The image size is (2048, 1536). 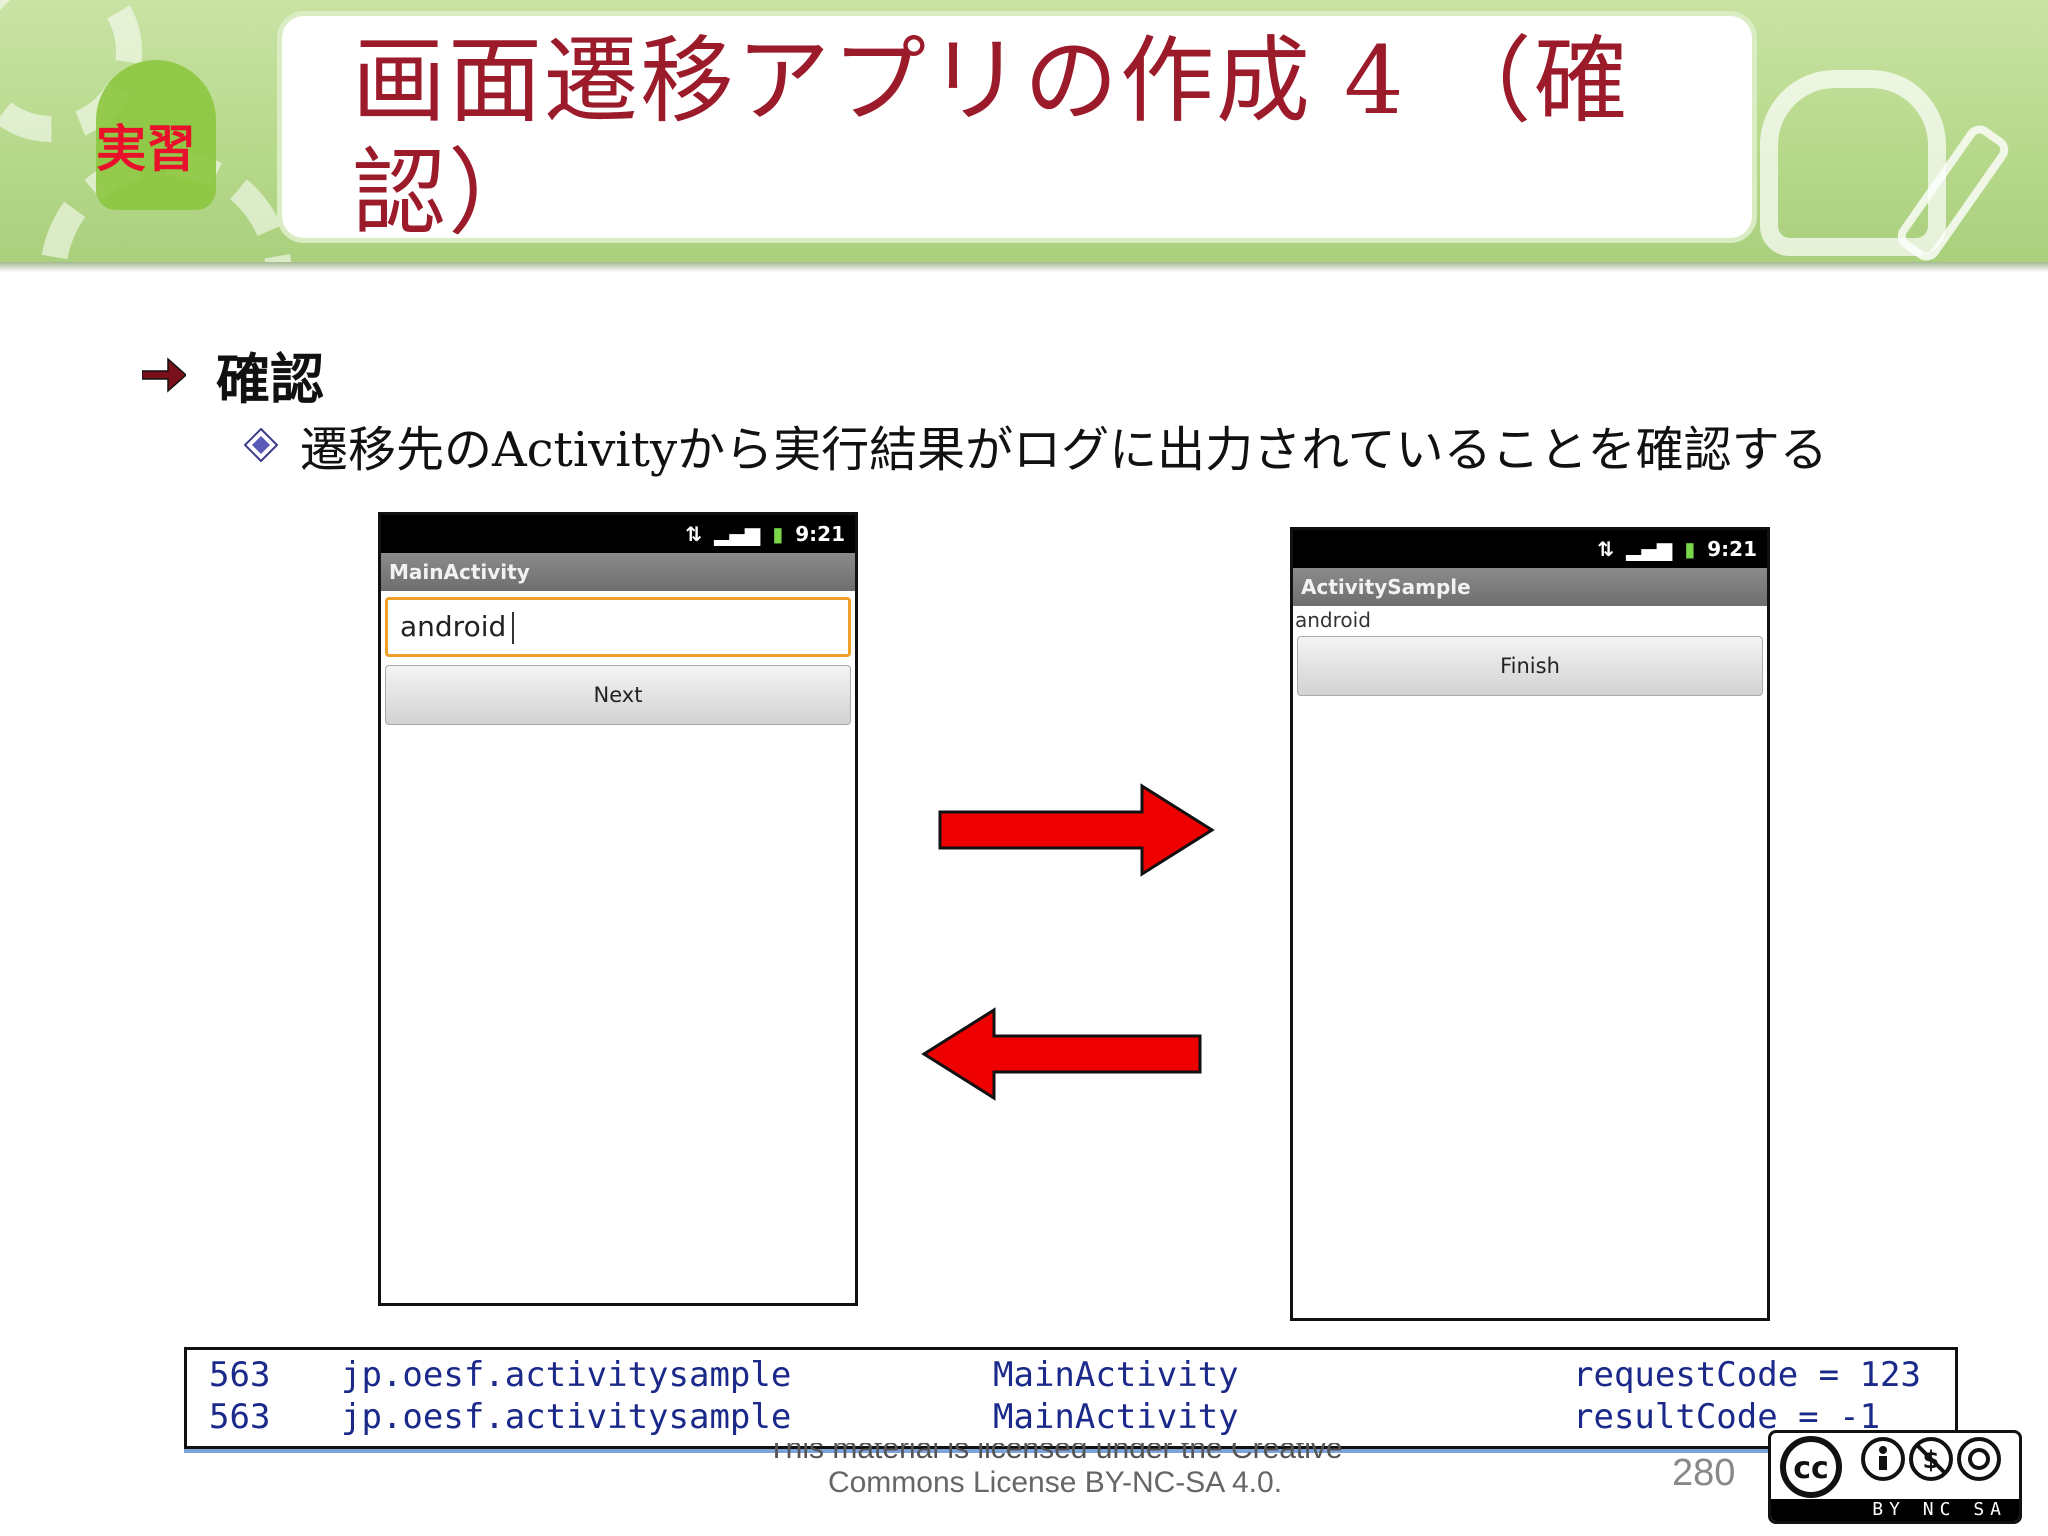 What do you see at coordinates (1811, 1468) in the screenshot?
I see `cc-logo-text: cc` at bounding box center [1811, 1468].